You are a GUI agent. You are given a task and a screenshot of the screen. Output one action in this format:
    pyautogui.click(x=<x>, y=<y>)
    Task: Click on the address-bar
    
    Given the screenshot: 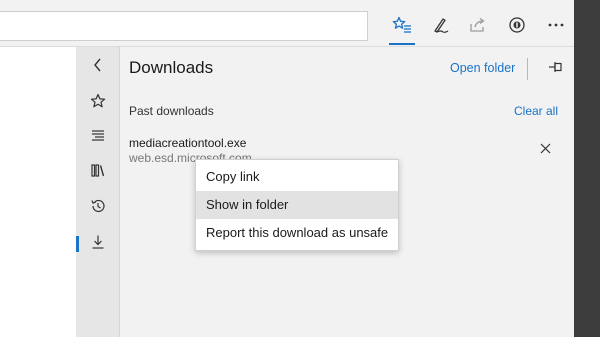 What is the action you would take?
    pyautogui.click(x=184, y=26)
    